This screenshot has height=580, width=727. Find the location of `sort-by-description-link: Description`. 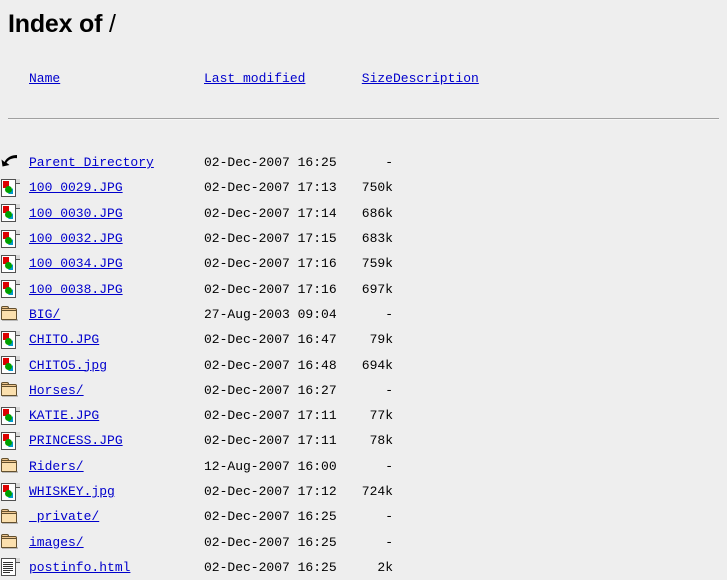

sort-by-description-link: Description is located at coordinates (436, 78).